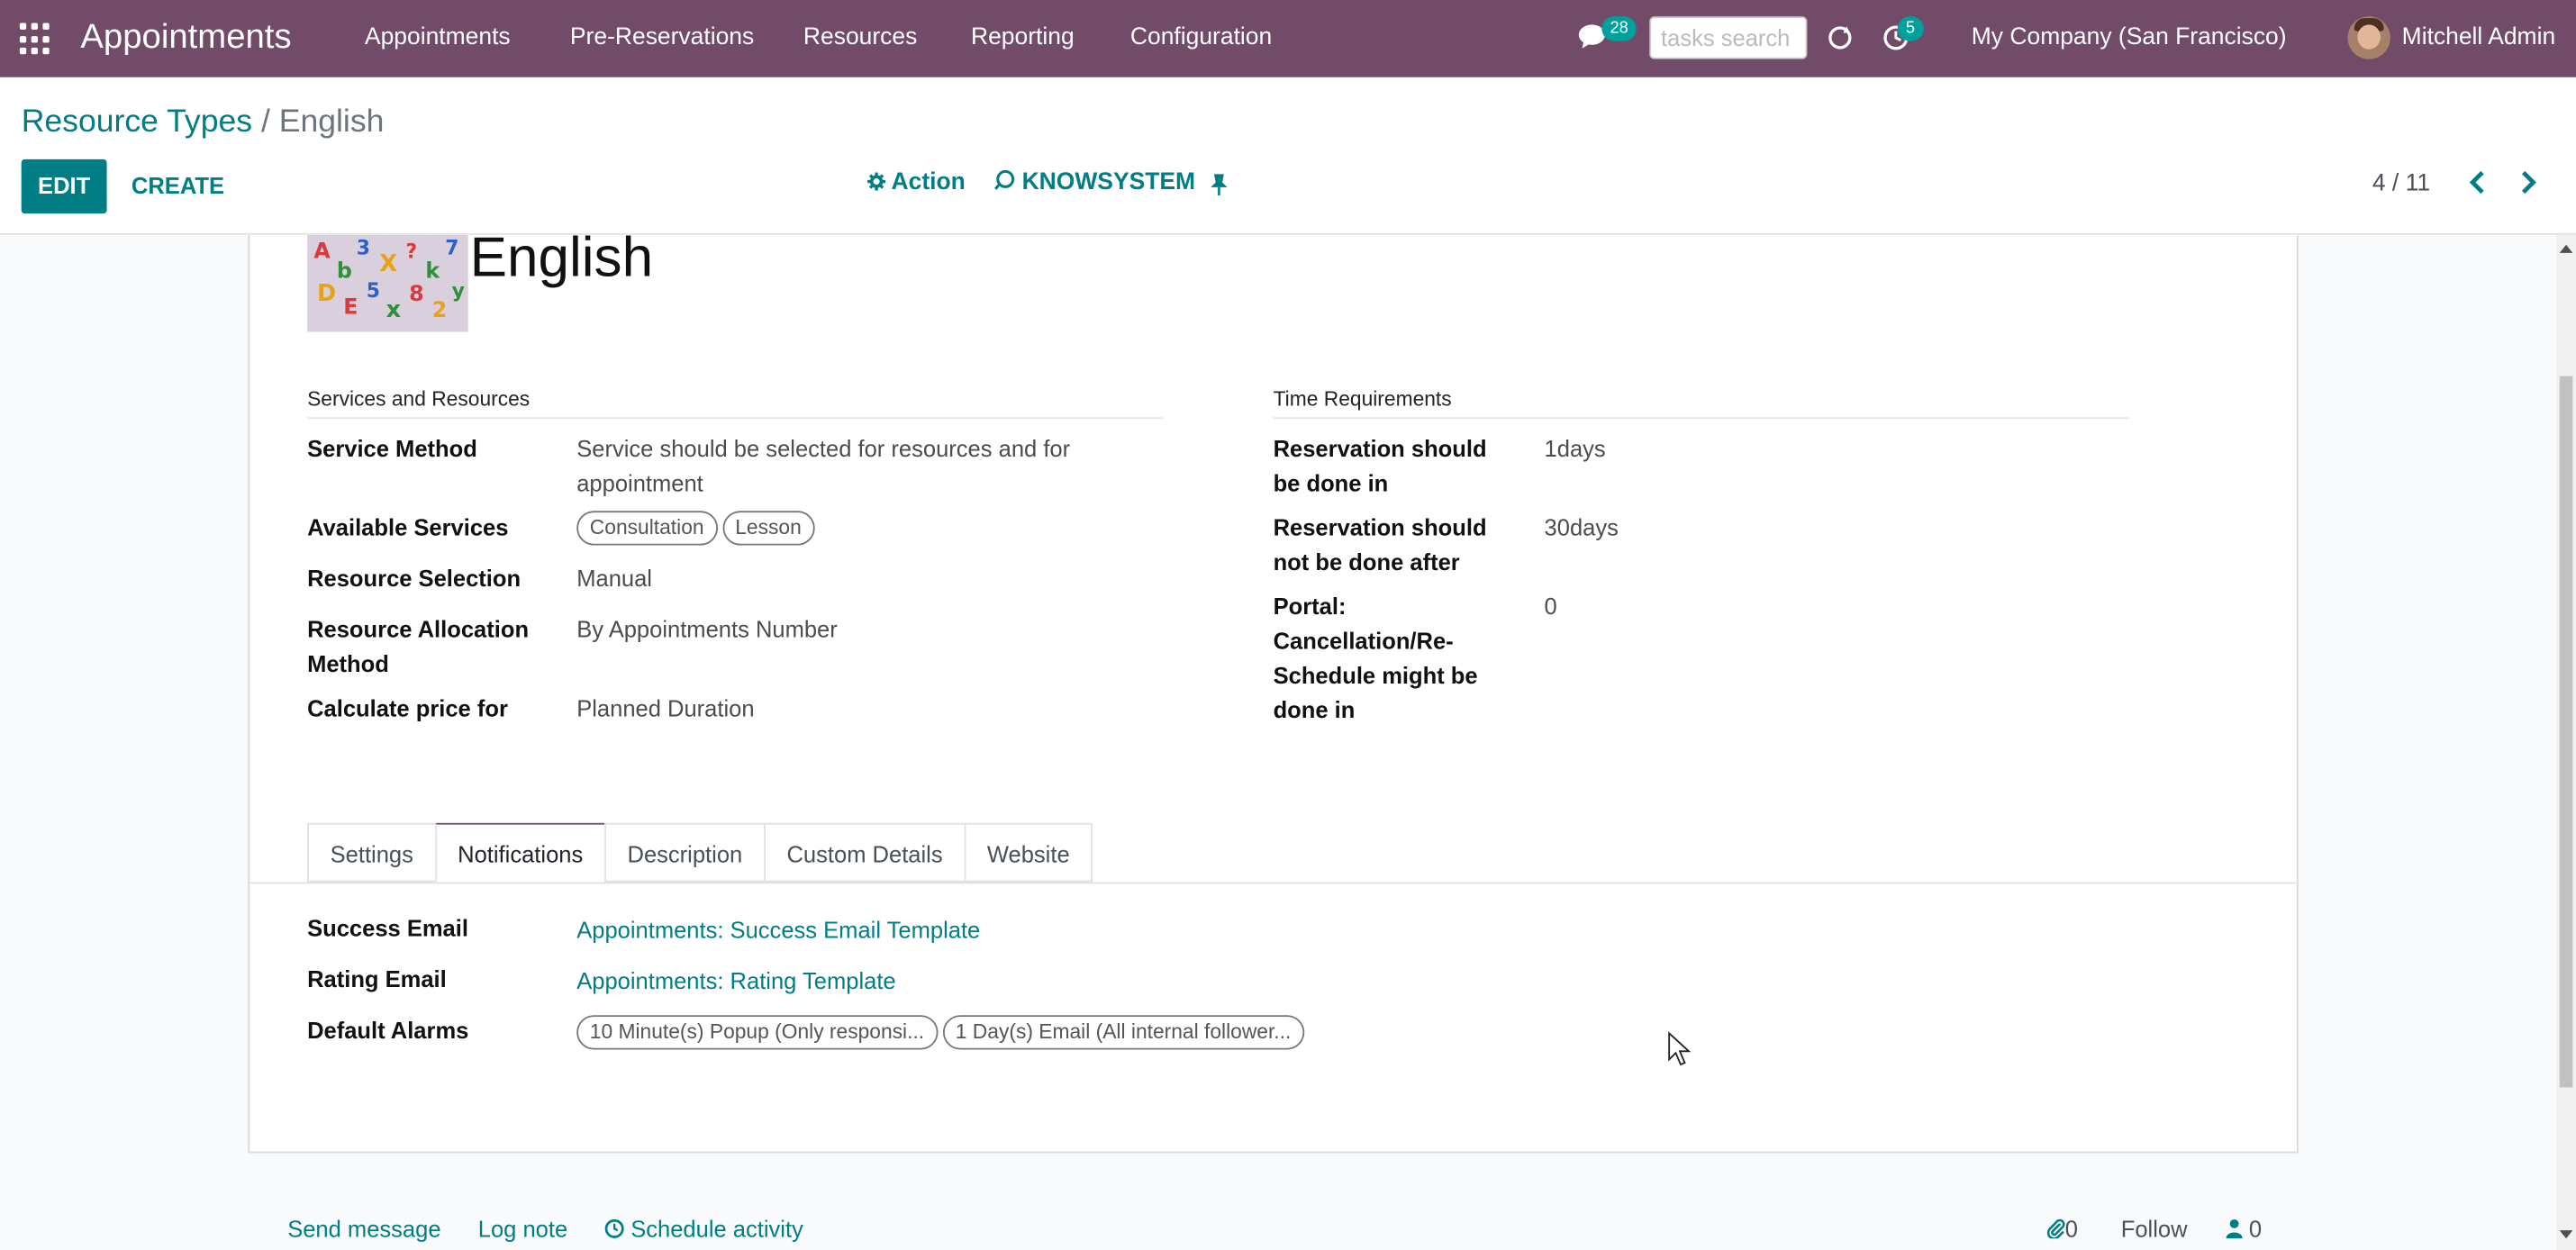 This screenshot has height=1250, width=2576. Describe the element at coordinates (1023, 38) in the screenshot. I see `menu-reporting: Reporting` at that location.